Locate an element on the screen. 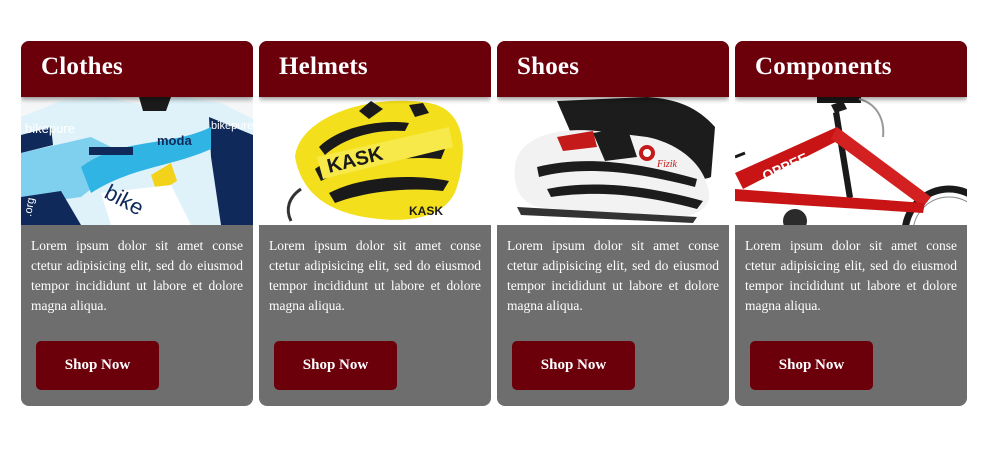 This screenshot has width=989, height=452. card-title: Shoes is located at coordinates (548, 66).